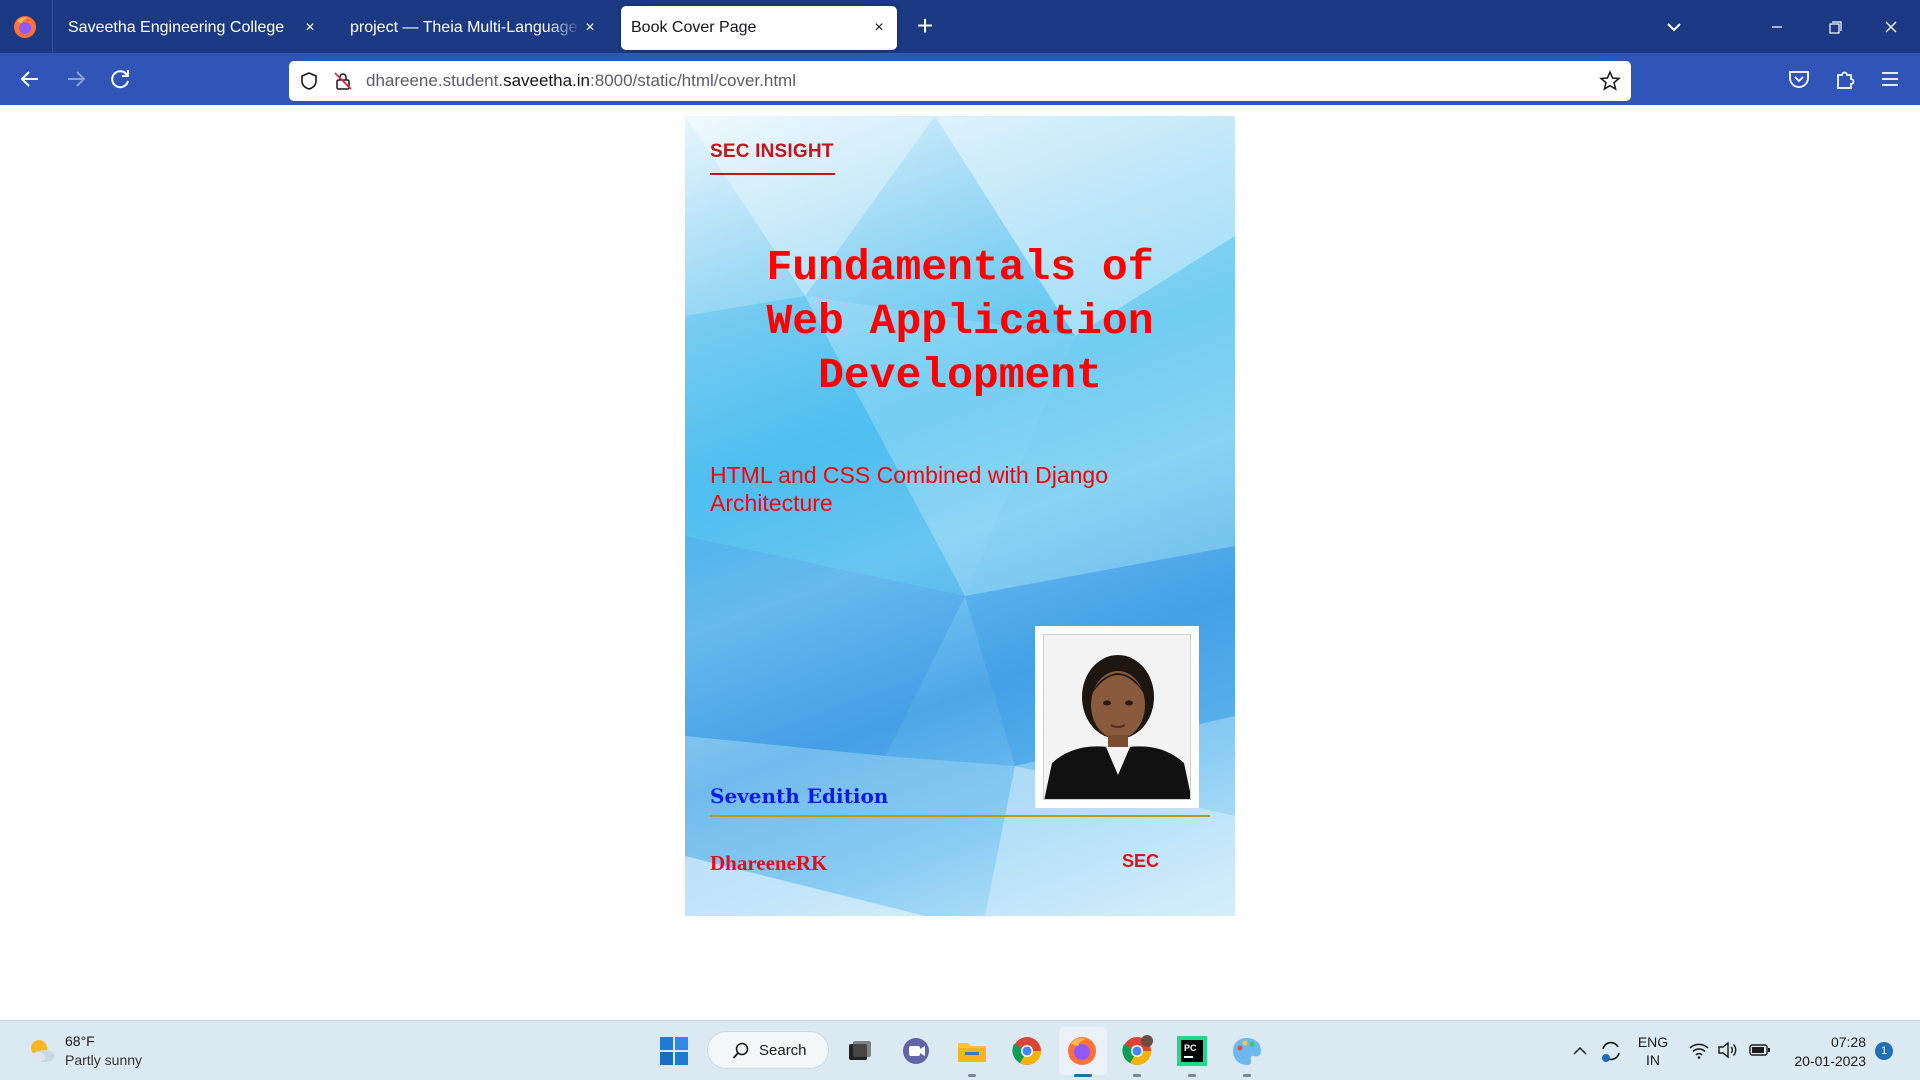 The image size is (1920, 1080). Describe the element at coordinates (42, 1051) in the screenshot. I see `partly-sunny-weather-icon` at that location.